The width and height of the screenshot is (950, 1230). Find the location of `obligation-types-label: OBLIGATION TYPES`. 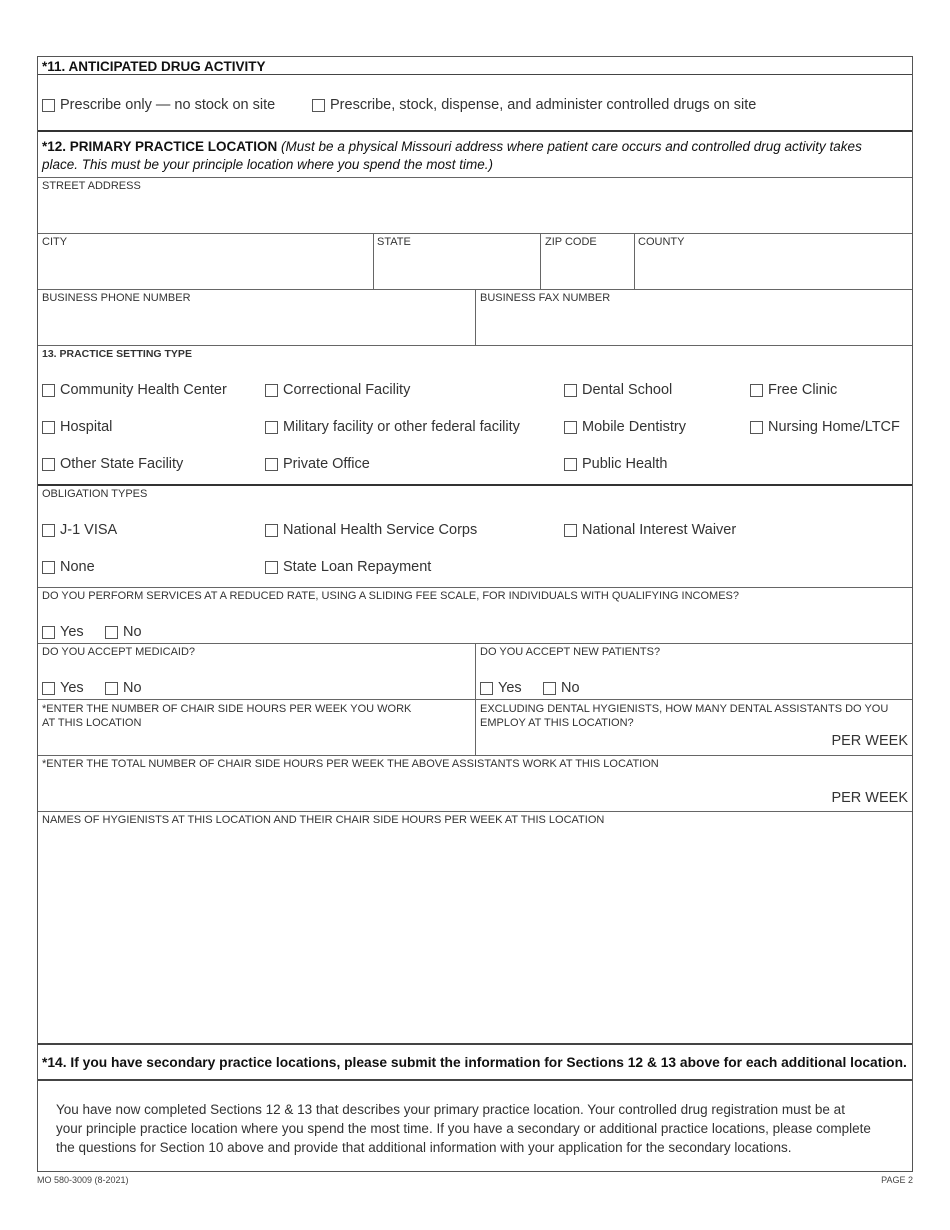

obligation-types-label: OBLIGATION TYPES is located at coordinates (95, 494).